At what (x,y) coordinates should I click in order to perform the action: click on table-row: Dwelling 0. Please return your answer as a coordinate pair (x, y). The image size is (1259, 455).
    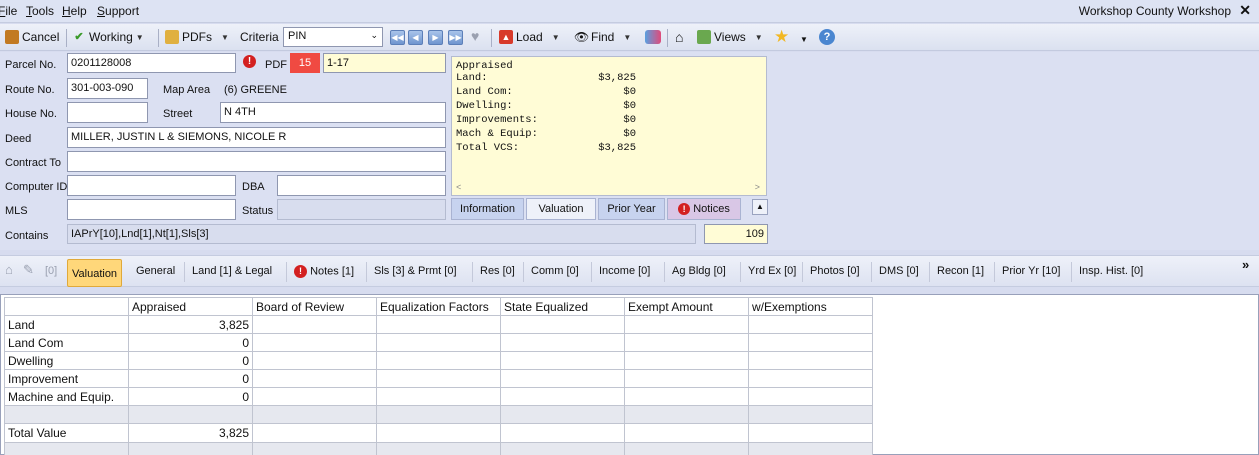
    Looking at the image, I should click on (438, 360).